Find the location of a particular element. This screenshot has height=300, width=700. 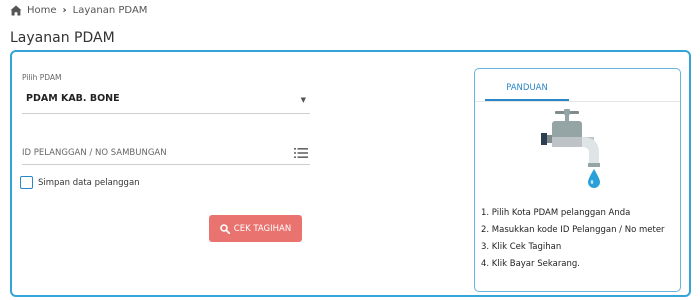

pdam-select-value: PDAM KAB. BONE is located at coordinates (73, 98).